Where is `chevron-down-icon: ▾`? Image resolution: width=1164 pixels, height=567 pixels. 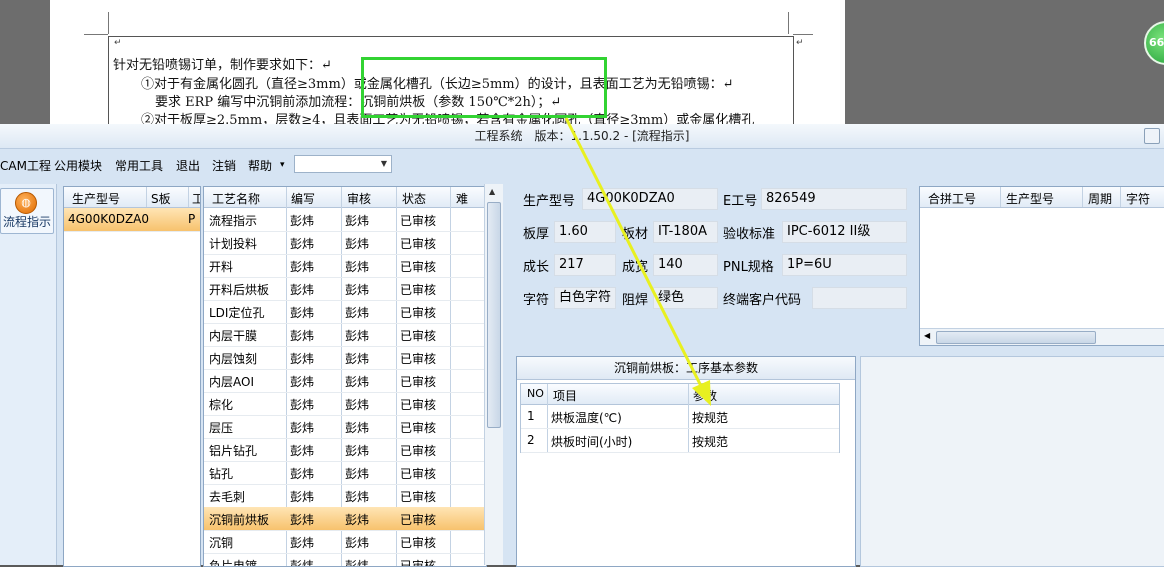
chevron-down-icon: ▾ is located at coordinates (282, 165).